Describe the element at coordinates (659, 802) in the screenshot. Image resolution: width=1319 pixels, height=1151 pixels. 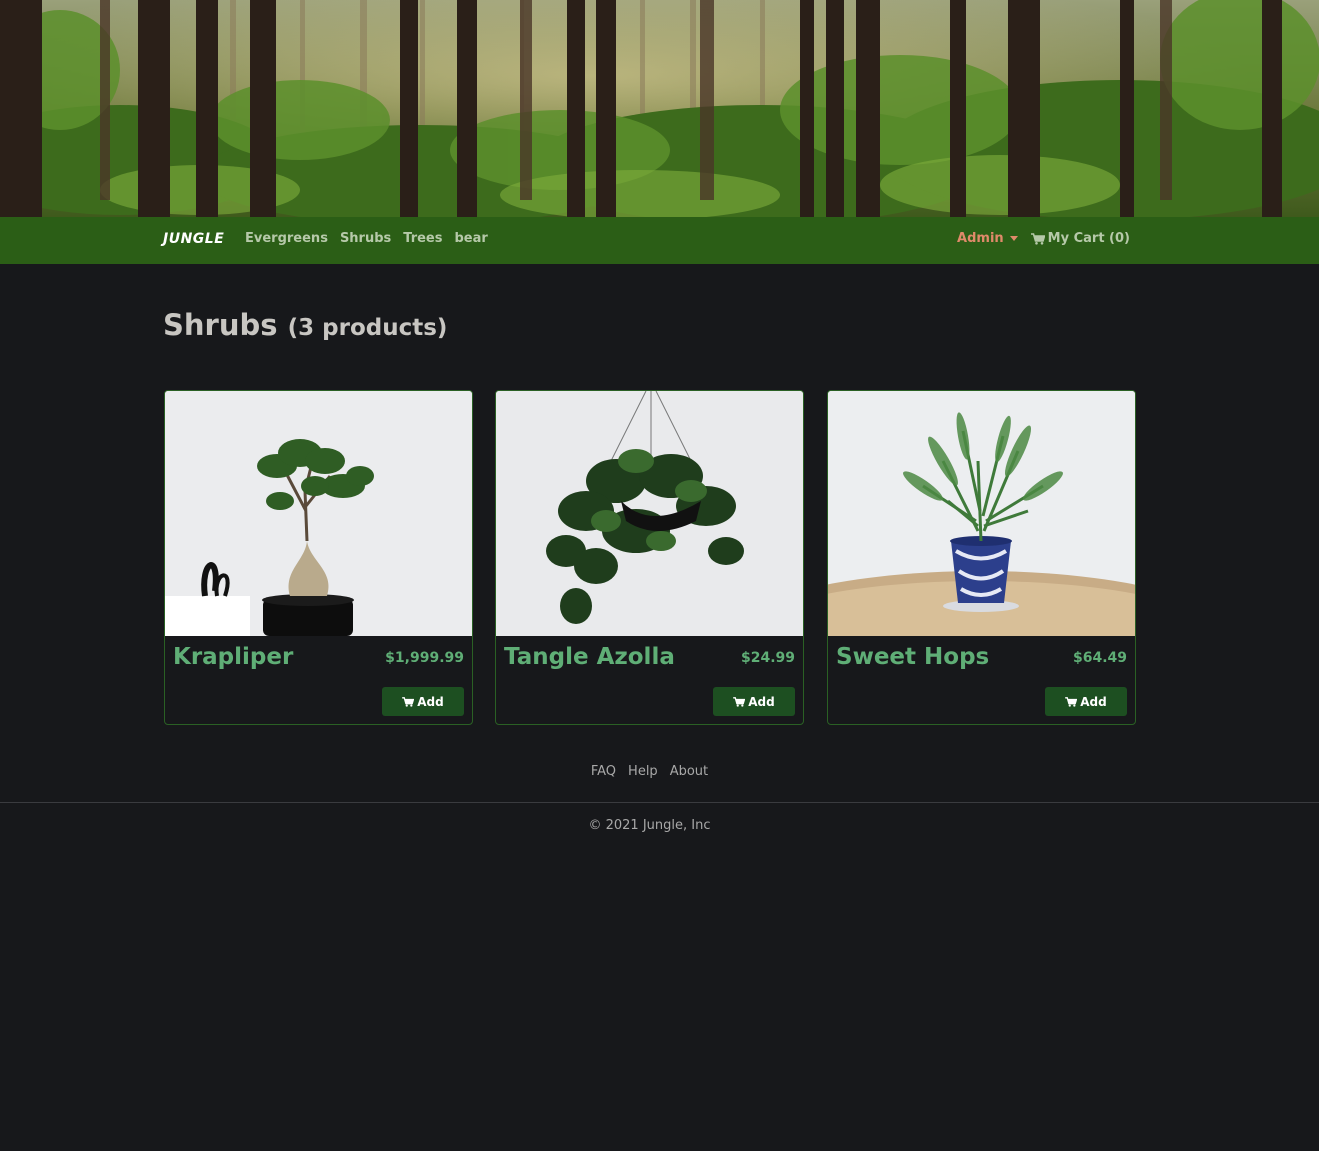
I see `footer-divider` at that location.